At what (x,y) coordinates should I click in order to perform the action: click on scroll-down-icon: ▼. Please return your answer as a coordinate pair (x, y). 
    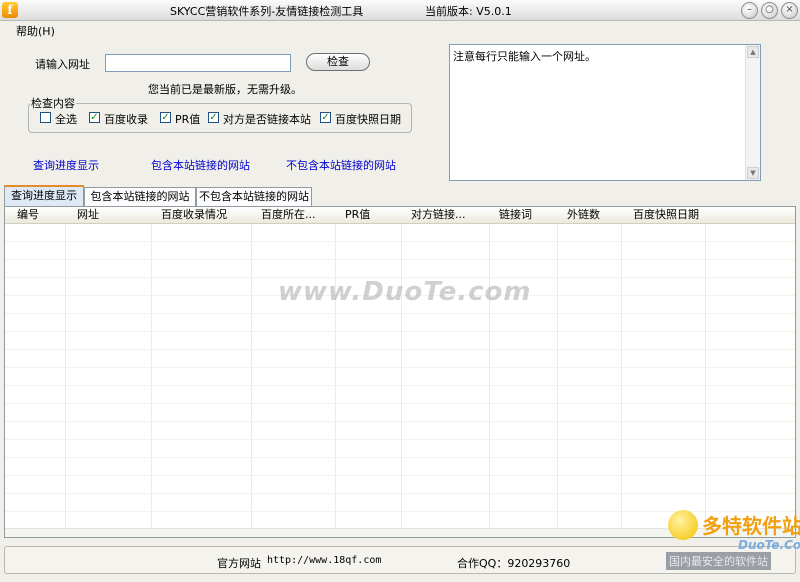
    Looking at the image, I should click on (753, 173).